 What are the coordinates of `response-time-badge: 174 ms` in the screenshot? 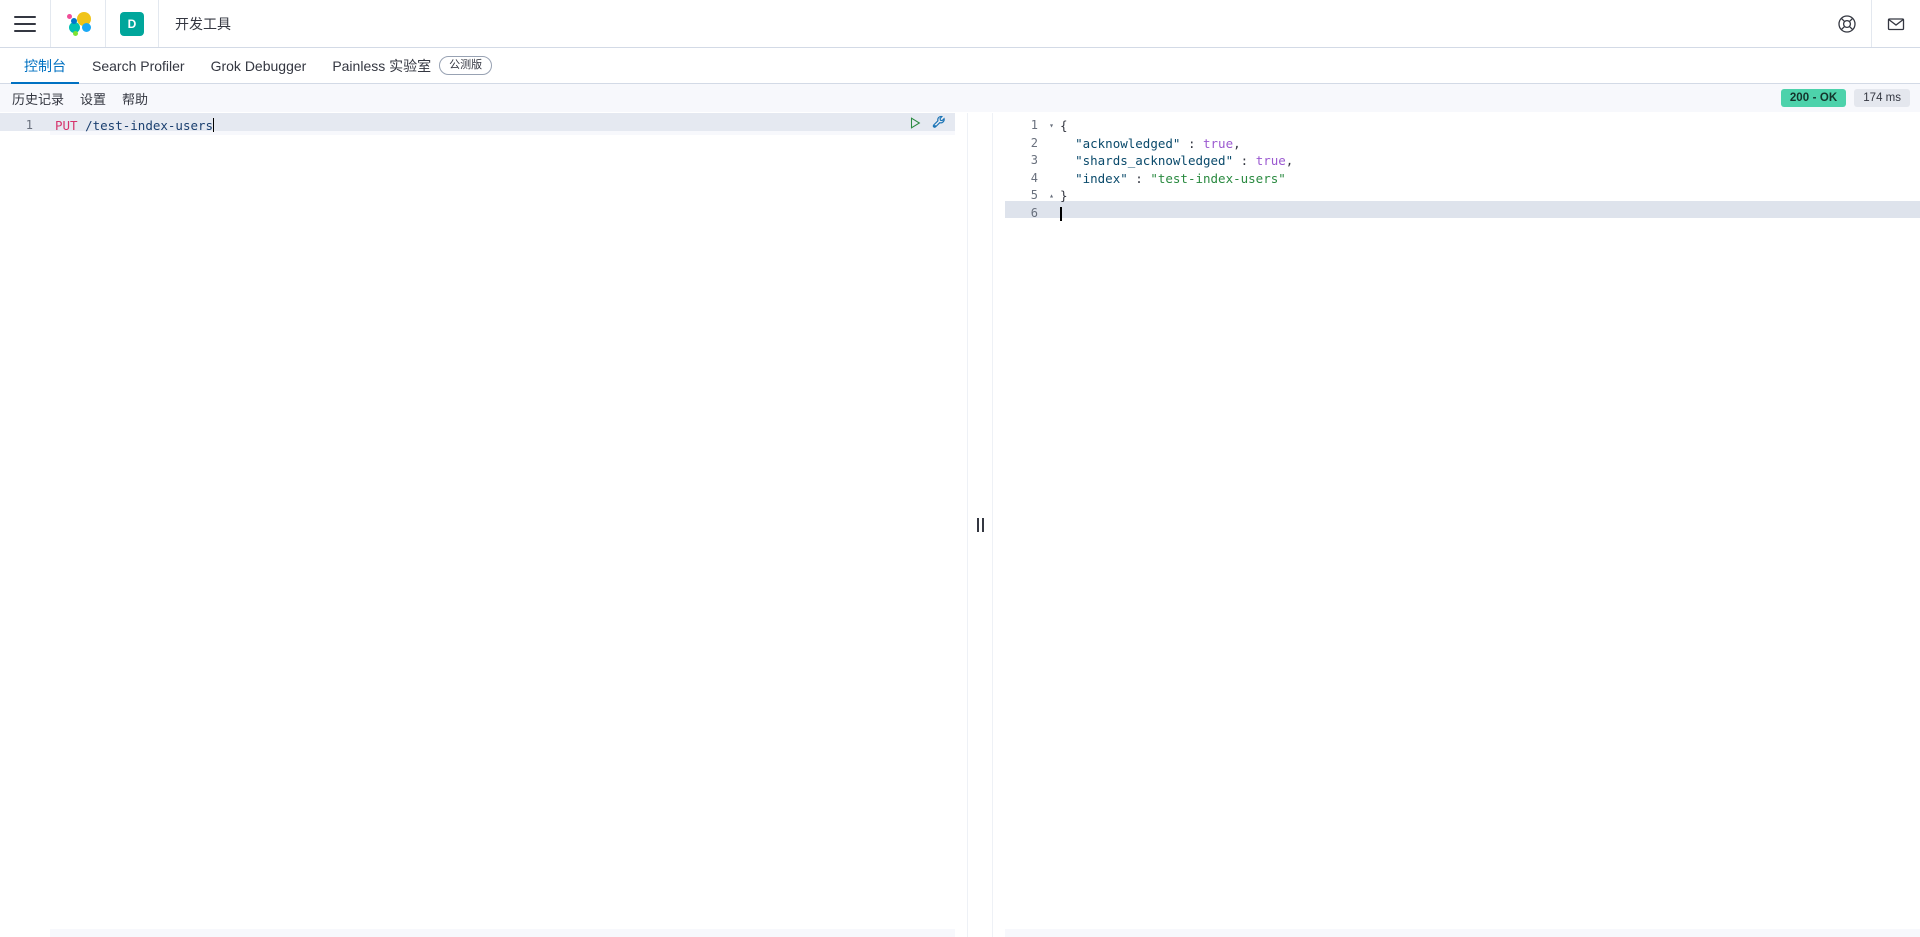 It's located at (1882, 98).